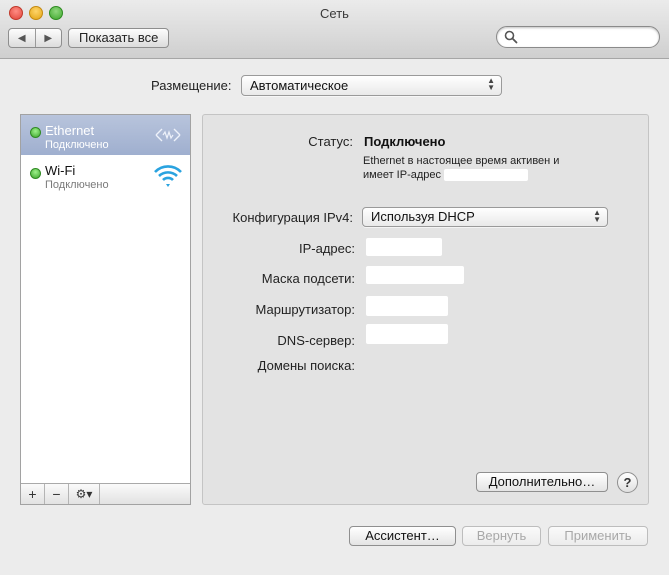  What do you see at coordinates (598, 536) in the screenshot?
I see `apply-button: Применить` at bounding box center [598, 536].